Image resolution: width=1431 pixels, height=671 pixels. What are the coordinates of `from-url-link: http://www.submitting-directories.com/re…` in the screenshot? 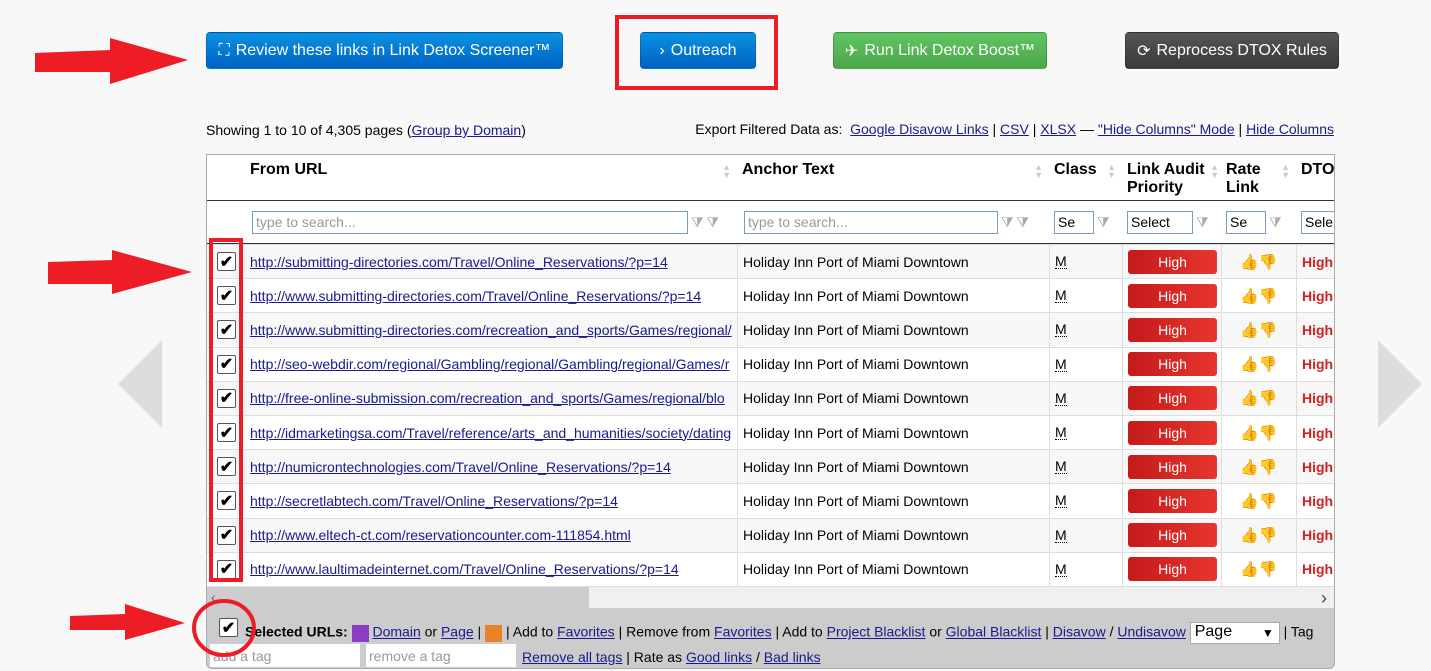 It's located at (491, 330).